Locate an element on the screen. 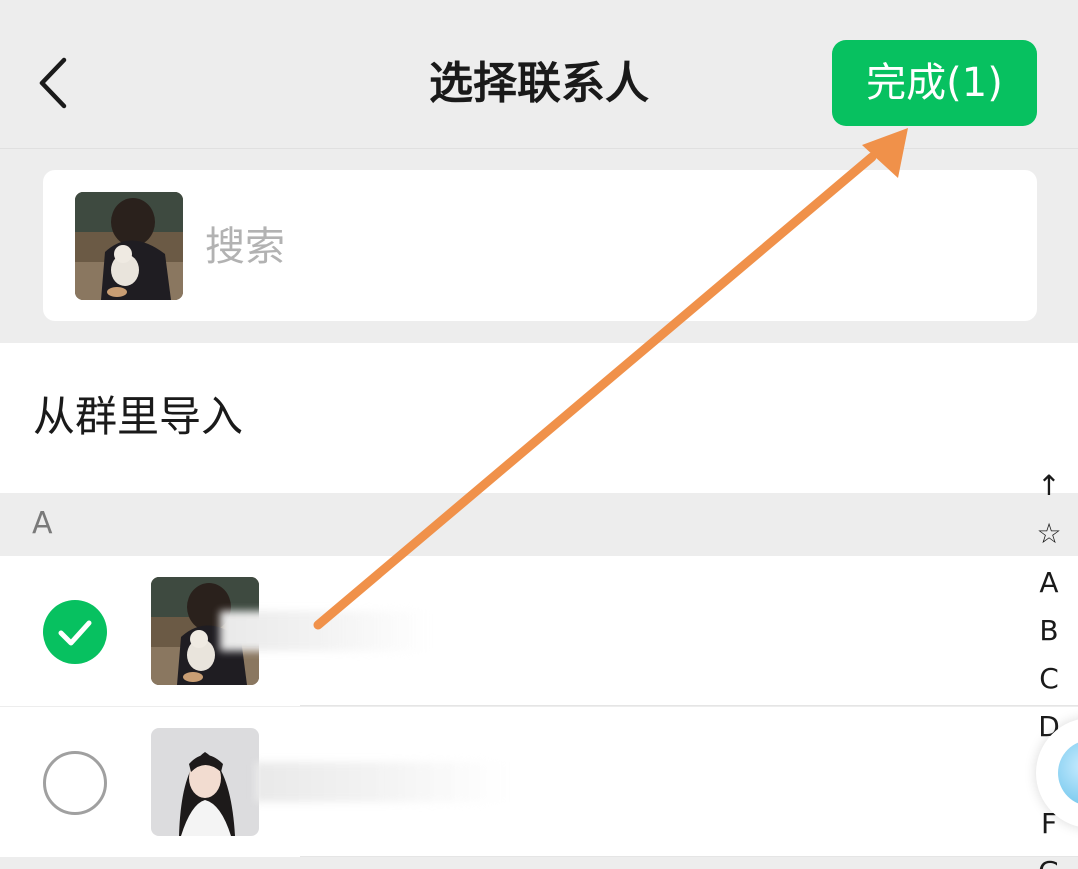 This screenshot has width=1078, height=869. search-input is located at coordinates (555, 247).